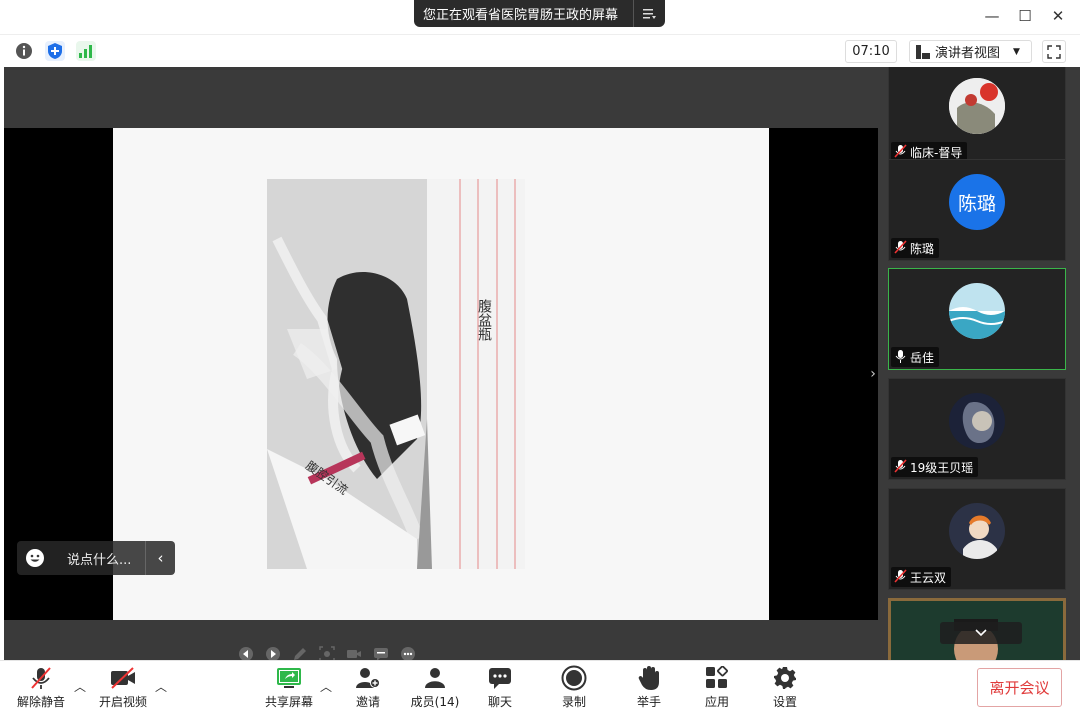 The width and height of the screenshot is (1080, 712). What do you see at coordinates (500, 678) in the screenshot?
I see `chat-icon` at bounding box center [500, 678].